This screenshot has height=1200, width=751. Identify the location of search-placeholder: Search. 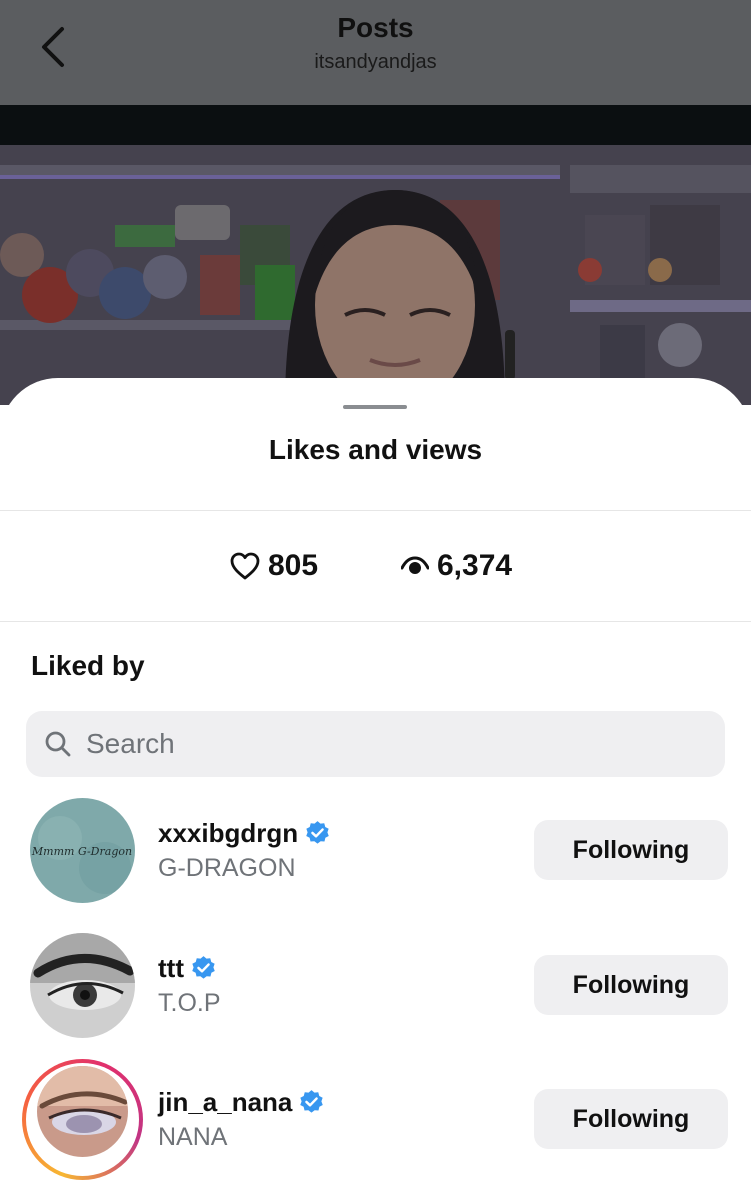
(130, 743).